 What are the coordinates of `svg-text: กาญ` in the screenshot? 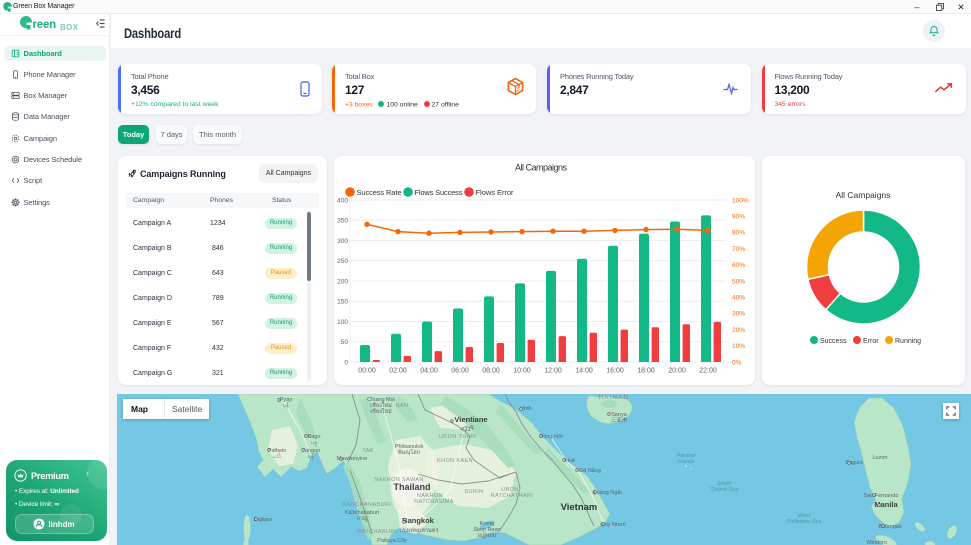 It's located at (361, 519).